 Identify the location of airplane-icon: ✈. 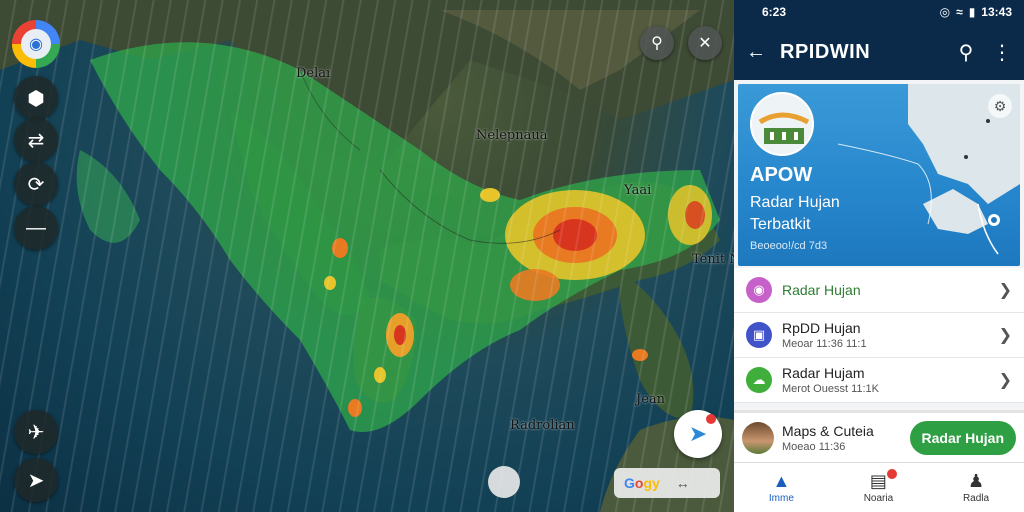
(36, 432).